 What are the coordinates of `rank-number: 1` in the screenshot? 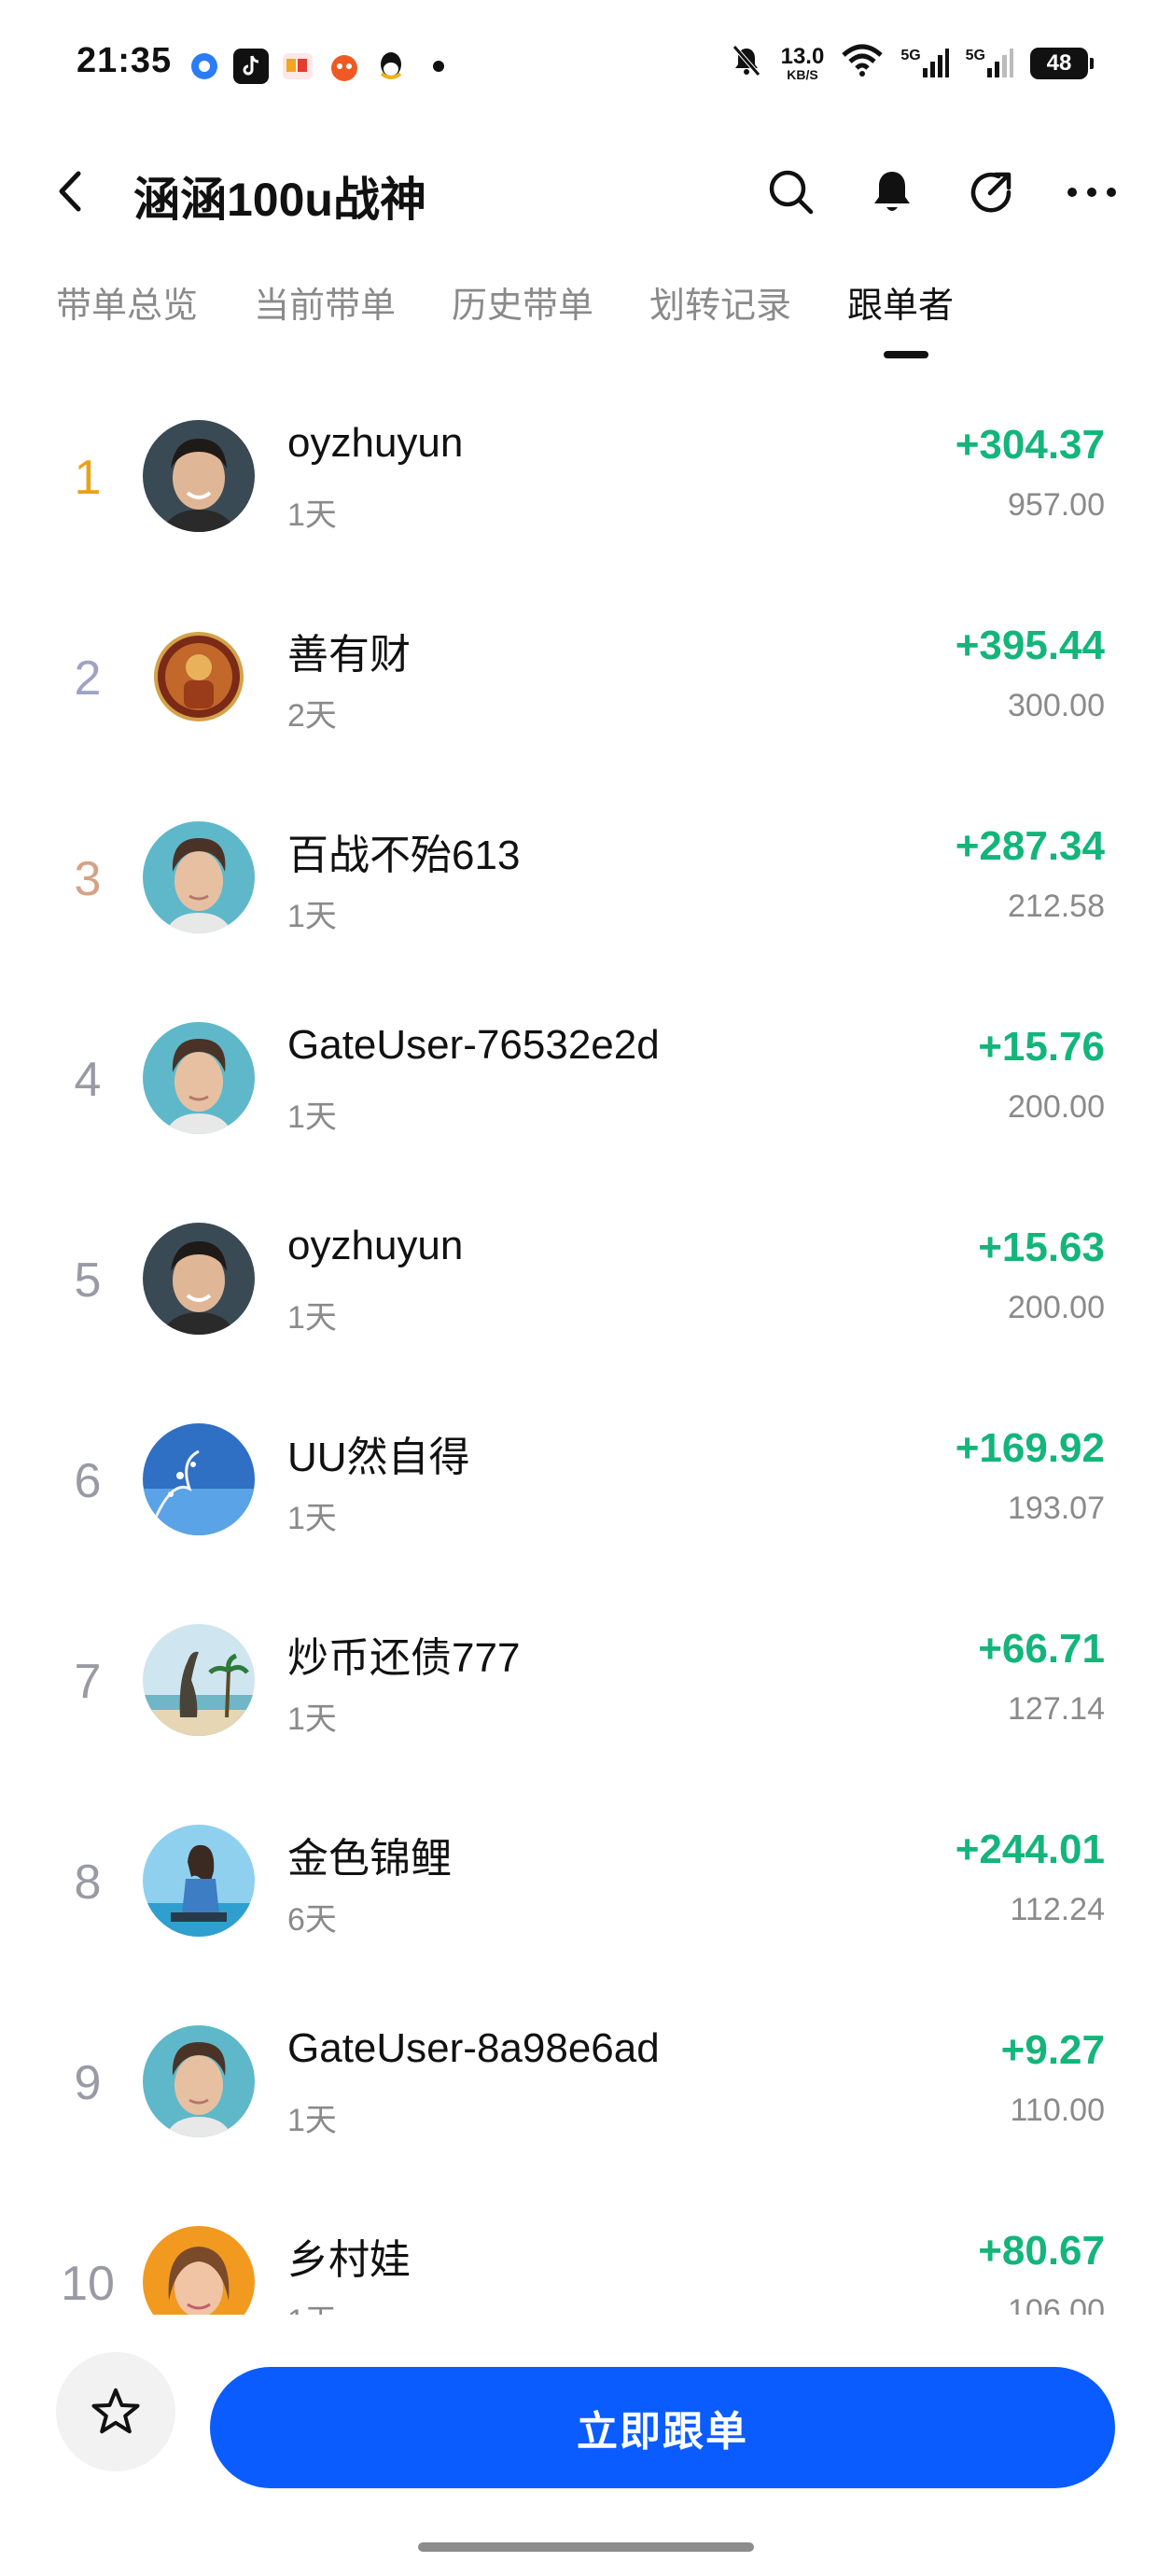 It's located at (88, 478).